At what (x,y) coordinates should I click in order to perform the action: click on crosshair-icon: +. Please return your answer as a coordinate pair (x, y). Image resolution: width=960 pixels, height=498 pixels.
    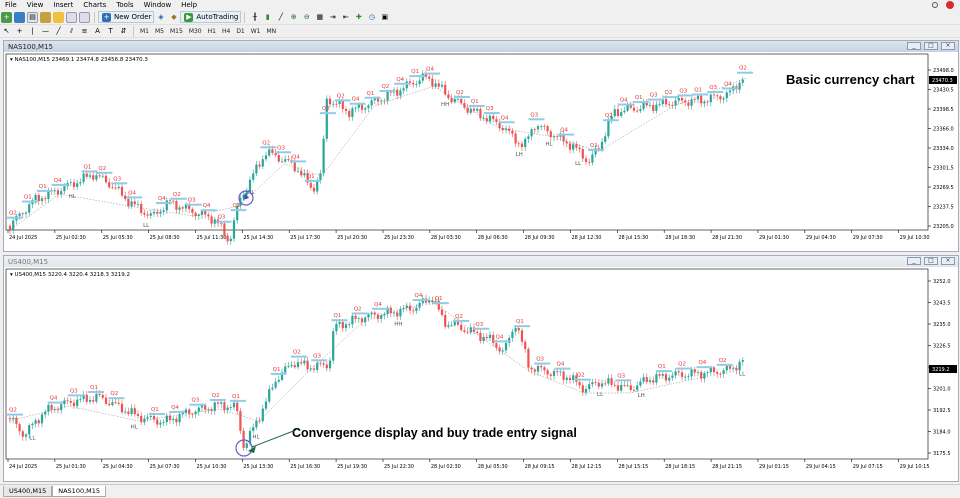
    Looking at the image, I should click on (19, 31).